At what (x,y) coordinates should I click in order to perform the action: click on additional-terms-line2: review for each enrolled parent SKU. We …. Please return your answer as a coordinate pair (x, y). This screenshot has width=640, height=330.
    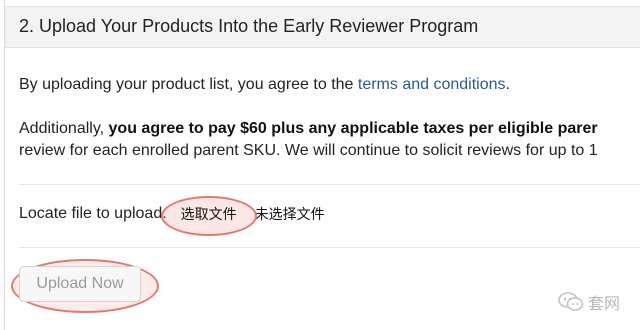
    Looking at the image, I should click on (308, 150).